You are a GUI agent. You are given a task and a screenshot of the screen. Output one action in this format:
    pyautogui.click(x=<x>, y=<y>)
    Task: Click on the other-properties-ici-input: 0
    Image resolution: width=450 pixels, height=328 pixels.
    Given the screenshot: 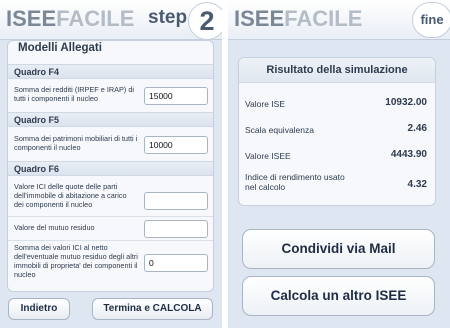 What is the action you would take?
    pyautogui.click(x=176, y=263)
    